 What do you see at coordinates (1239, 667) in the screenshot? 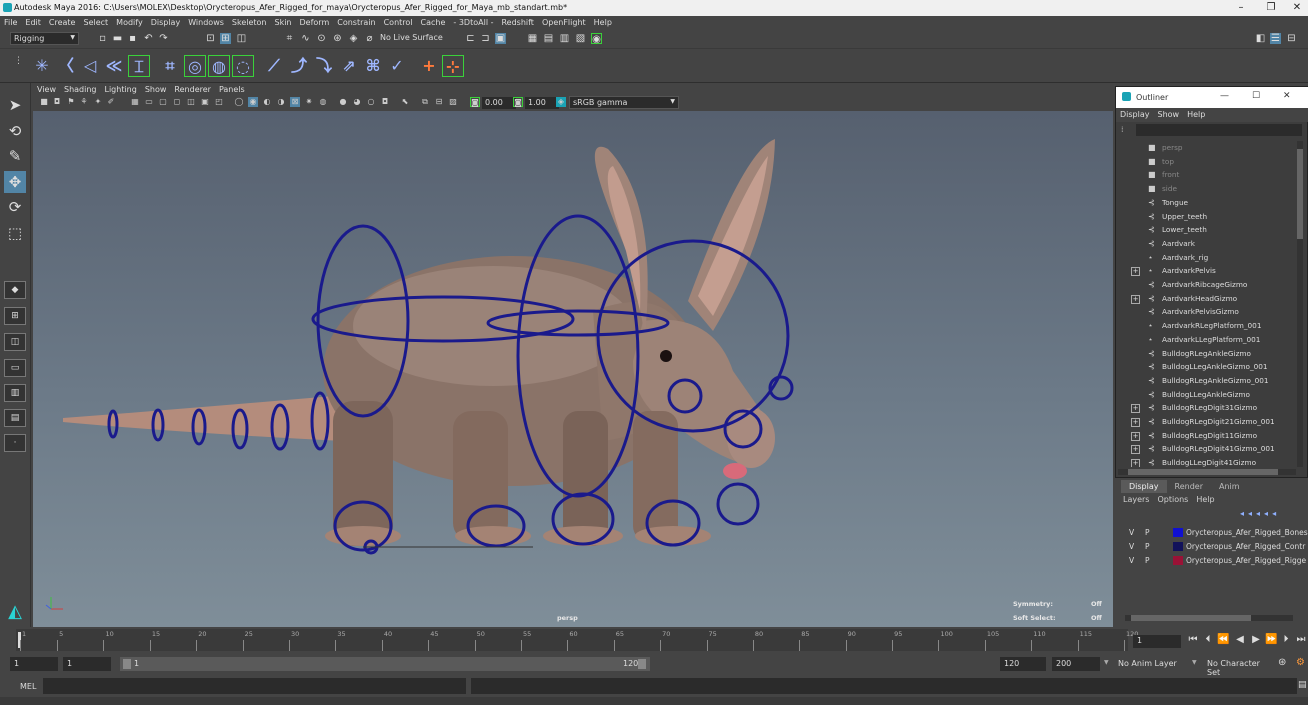
I see `character-set-dropdown: No Character Set` at bounding box center [1239, 667].